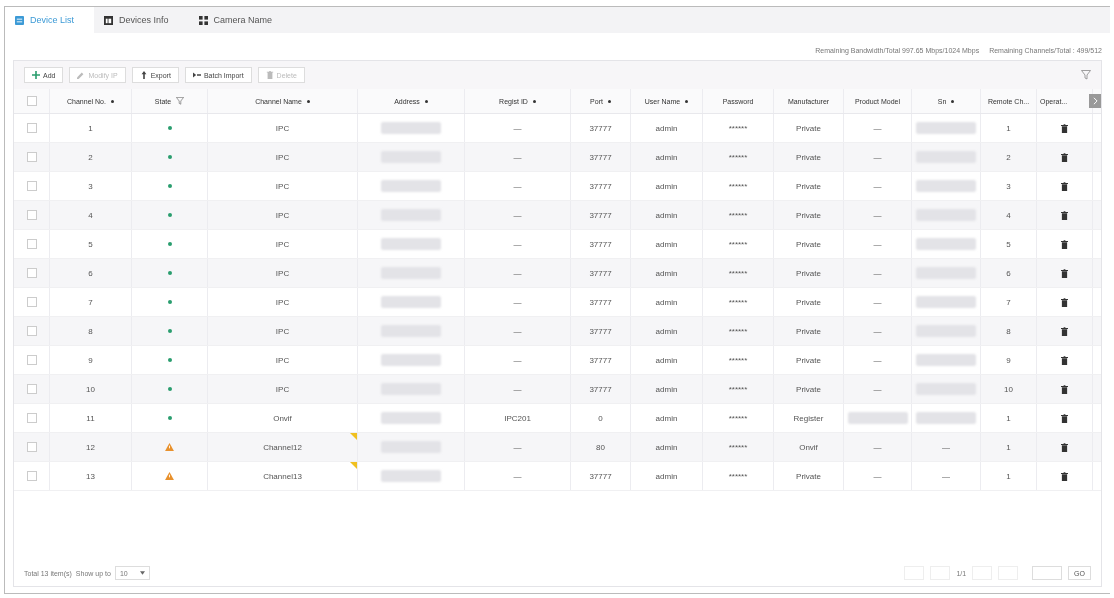  Describe the element at coordinates (19, 20) in the screenshot. I see `list-icon` at that location.